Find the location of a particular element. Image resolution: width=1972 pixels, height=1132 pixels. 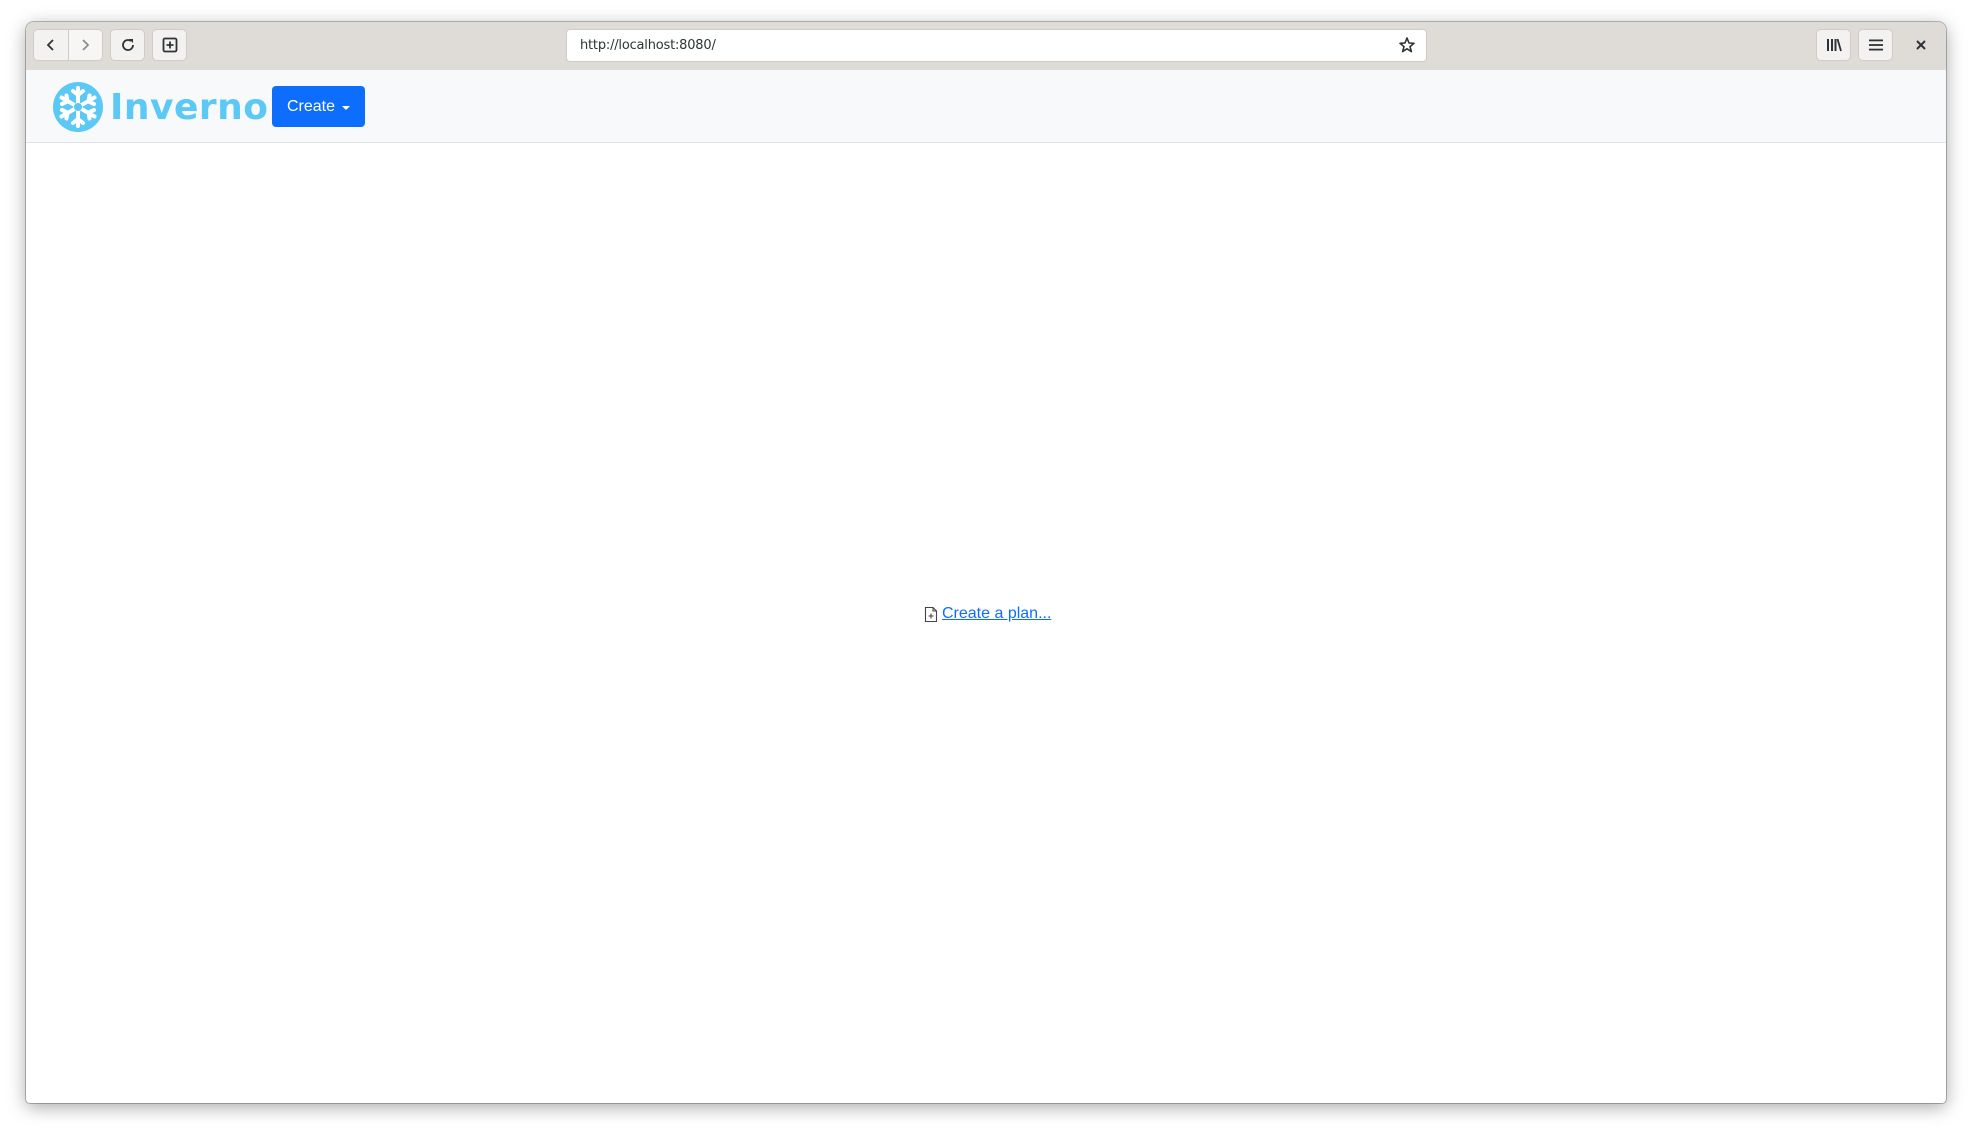

new-tab-button is located at coordinates (169, 45).